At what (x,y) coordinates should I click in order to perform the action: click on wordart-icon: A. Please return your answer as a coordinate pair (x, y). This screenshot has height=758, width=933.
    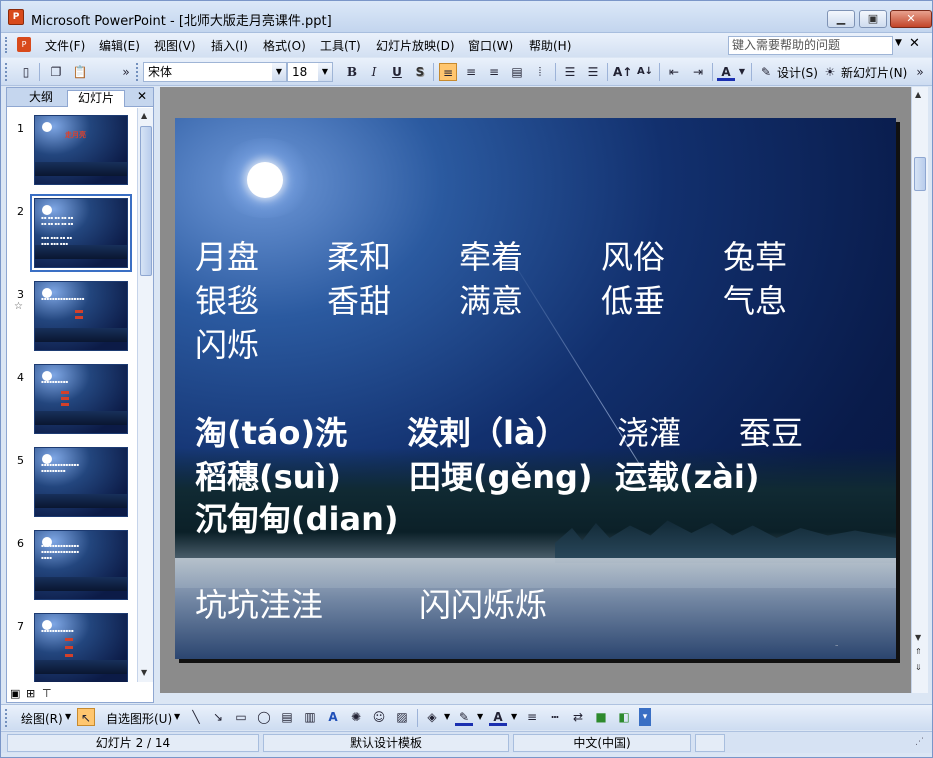
    Looking at the image, I should click on (333, 717).